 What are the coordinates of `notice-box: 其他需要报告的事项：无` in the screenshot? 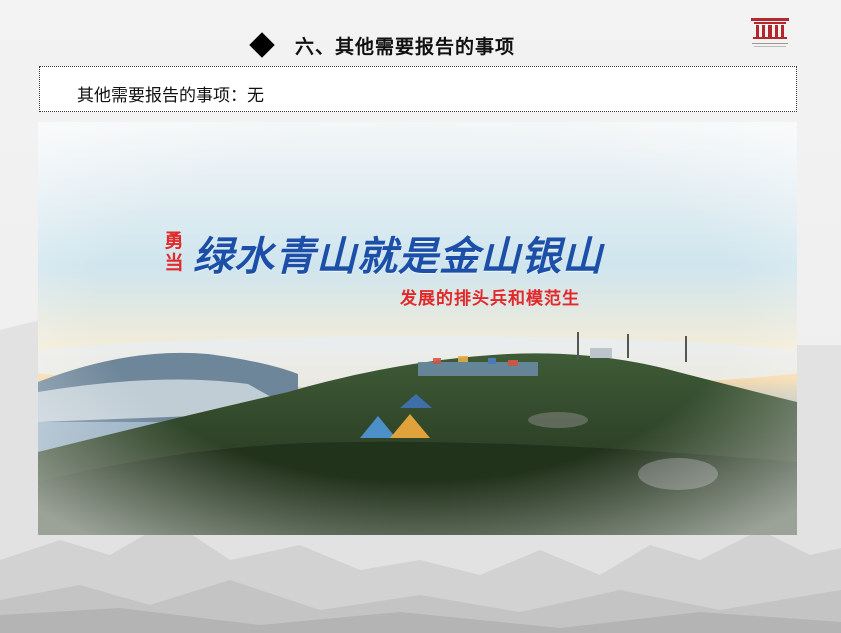 It's located at (418, 89).